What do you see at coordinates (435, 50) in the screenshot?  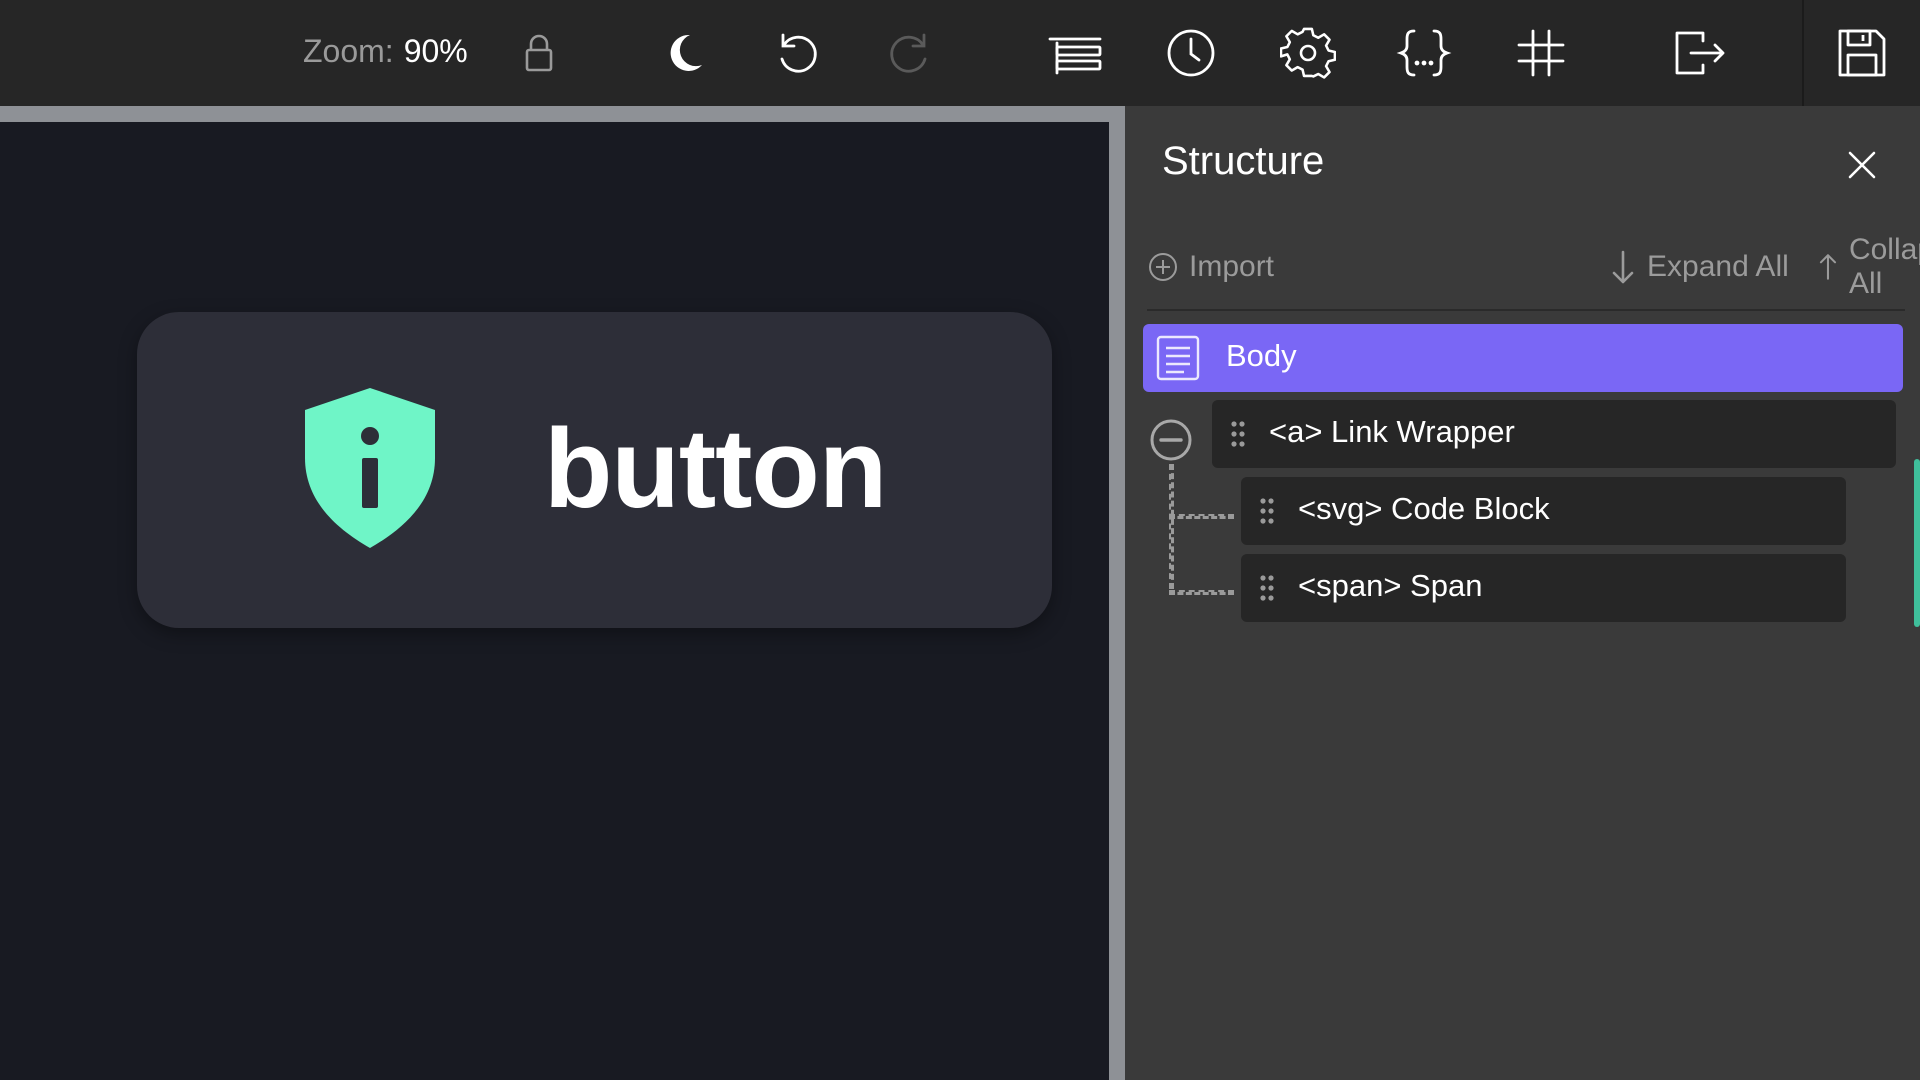 I see `zoom-value: 90%` at bounding box center [435, 50].